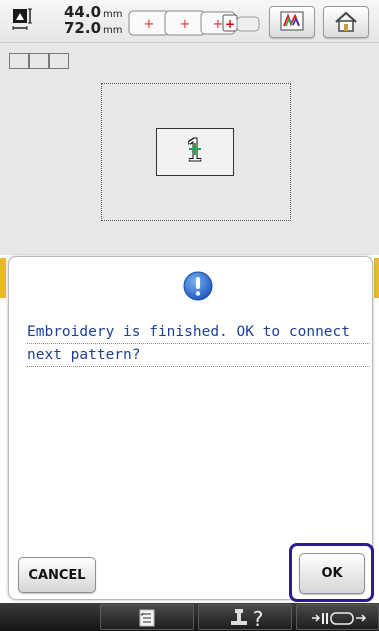 This screenshot has width=379, height=631. What do you see at coordinates (39, 61) in the screenshot?
I see `grid-display-icon` at bounding box center [39, 61].